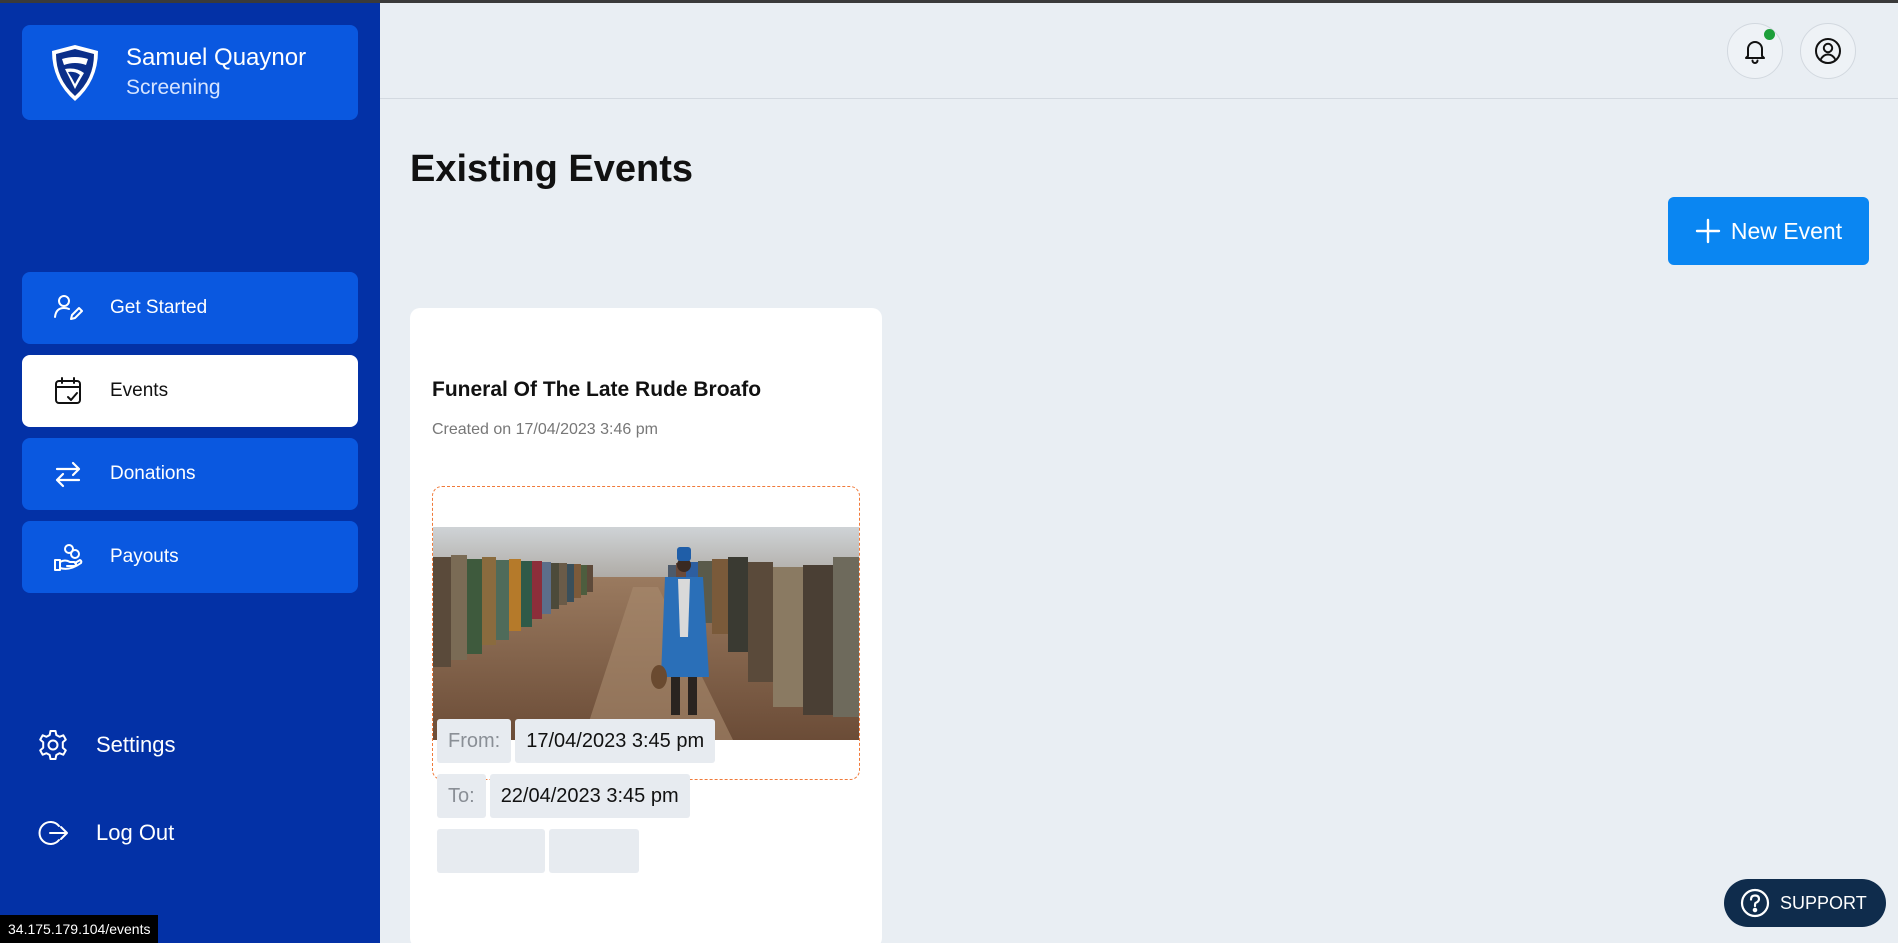 This screenshot has height=943, width=1898. Describe the element at coordinates (159, 307) in the screenshot. I see `sidebar-item-label: Get Started` at that location.